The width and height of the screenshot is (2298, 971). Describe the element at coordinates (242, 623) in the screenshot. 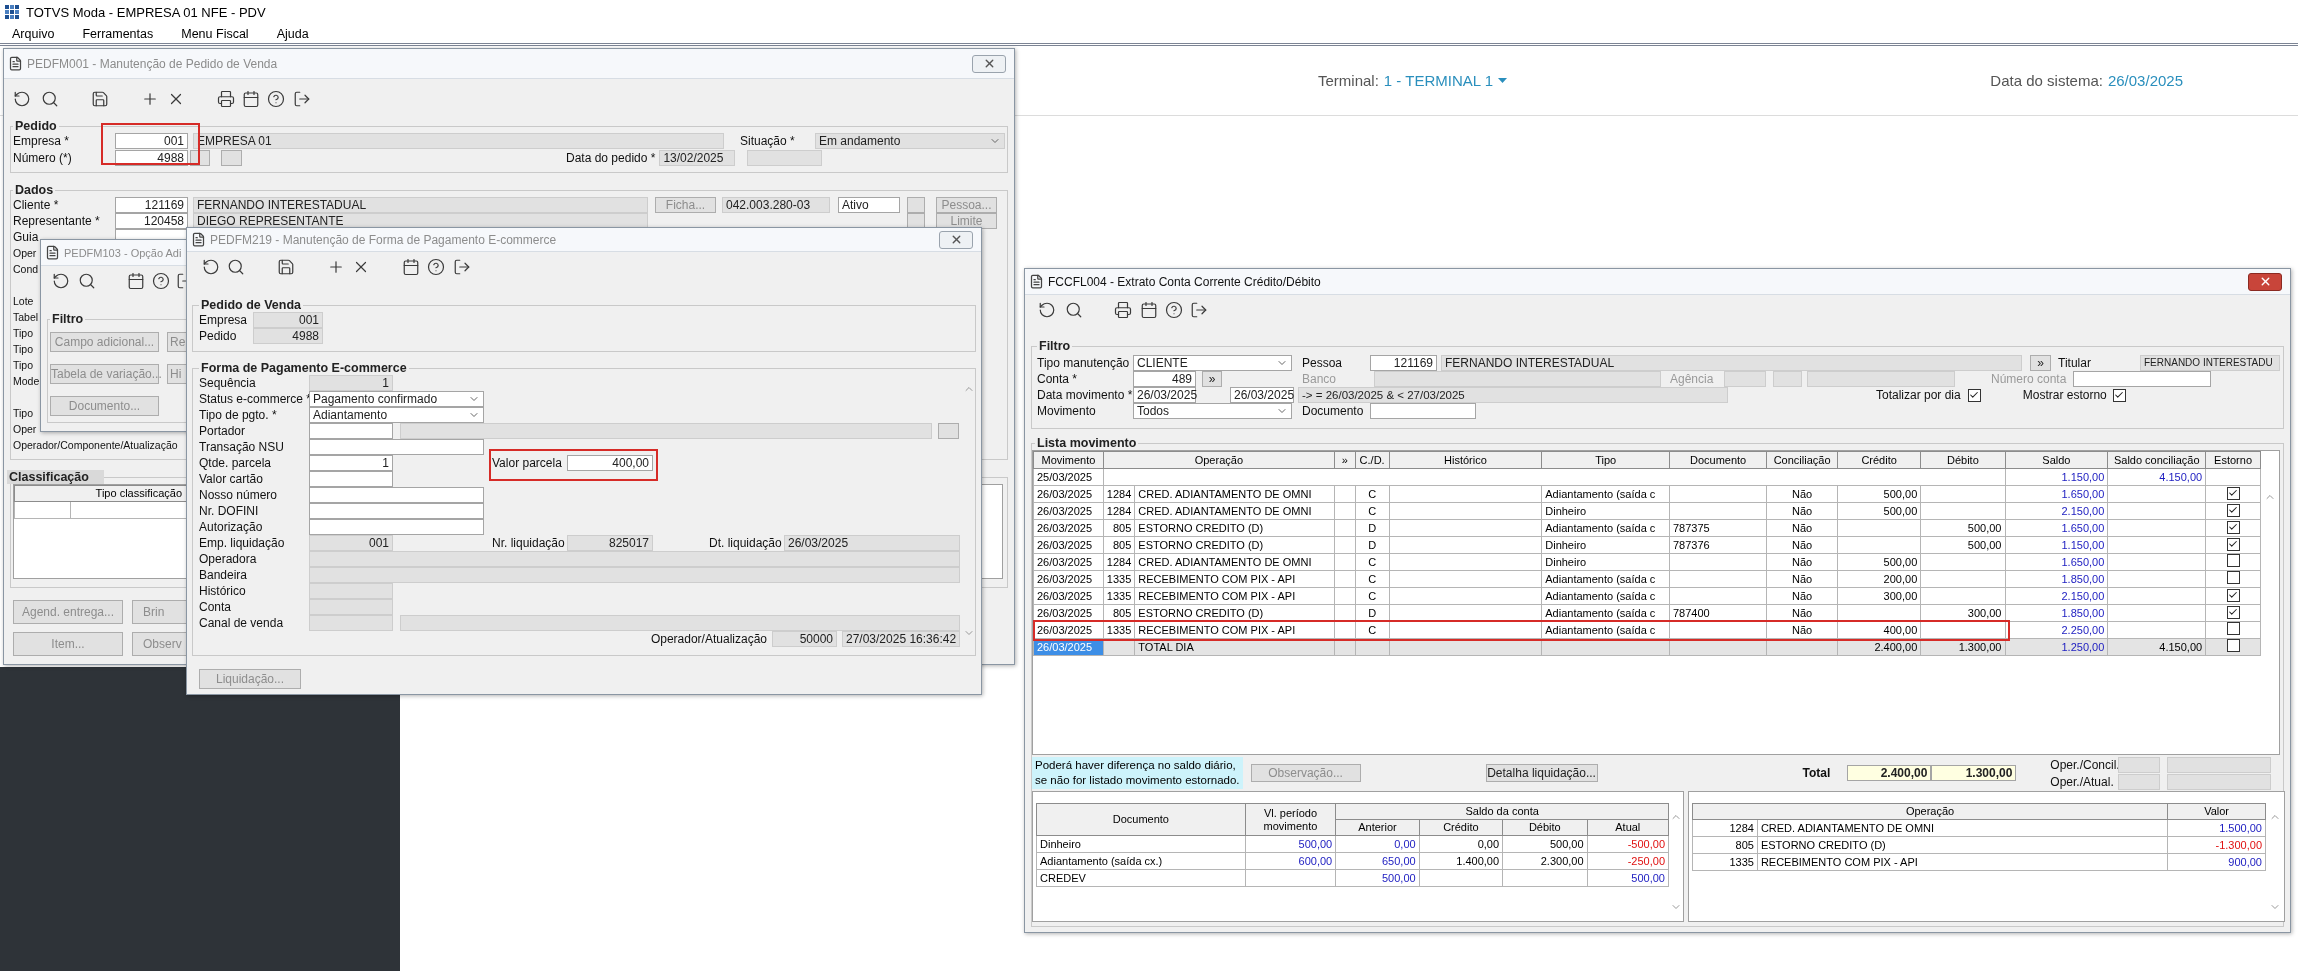

I see `field-label: Canal de venda` at that location.